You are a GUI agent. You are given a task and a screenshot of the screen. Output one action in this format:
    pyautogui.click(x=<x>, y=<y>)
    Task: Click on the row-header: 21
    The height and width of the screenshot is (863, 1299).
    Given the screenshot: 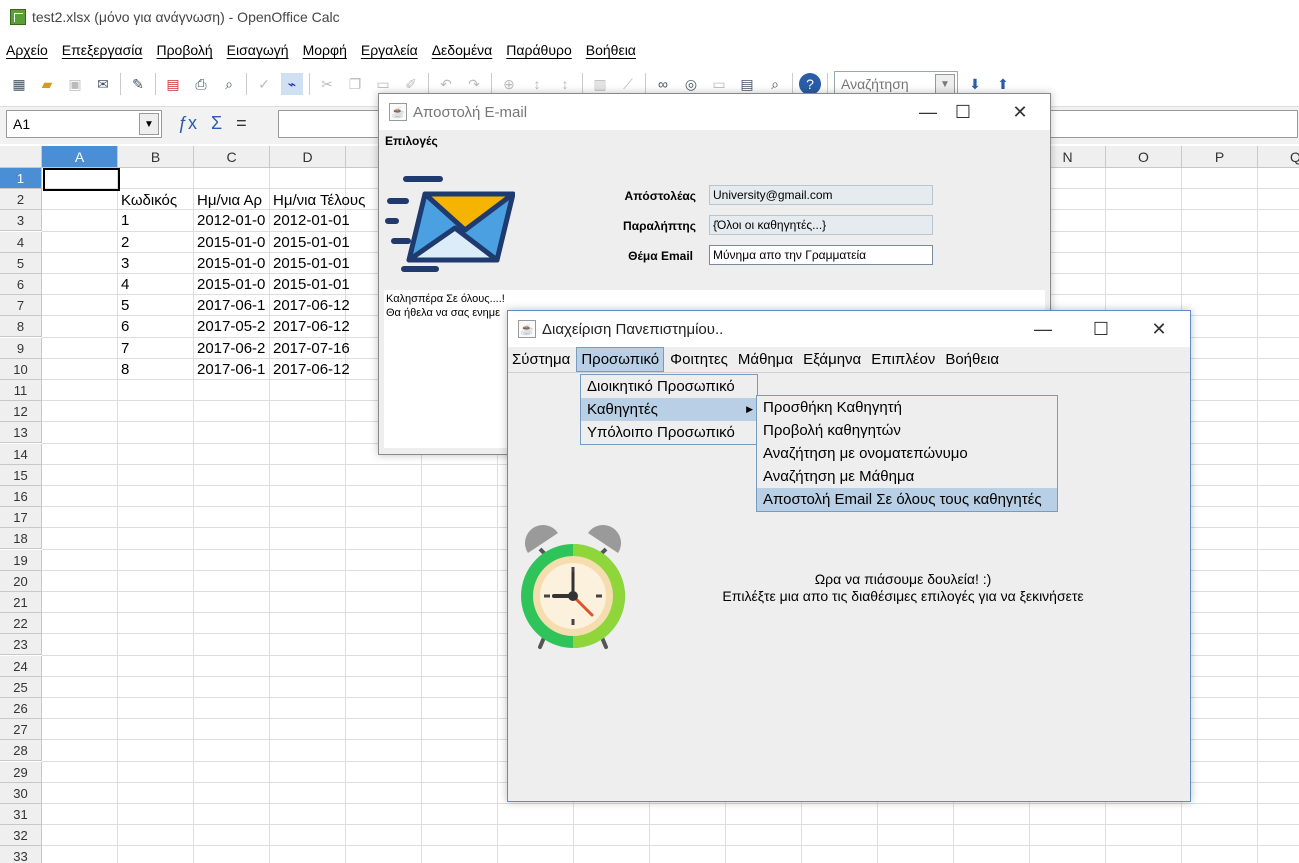 What is the action you would take?
    pyautogui.click(x=21, y=602)
    